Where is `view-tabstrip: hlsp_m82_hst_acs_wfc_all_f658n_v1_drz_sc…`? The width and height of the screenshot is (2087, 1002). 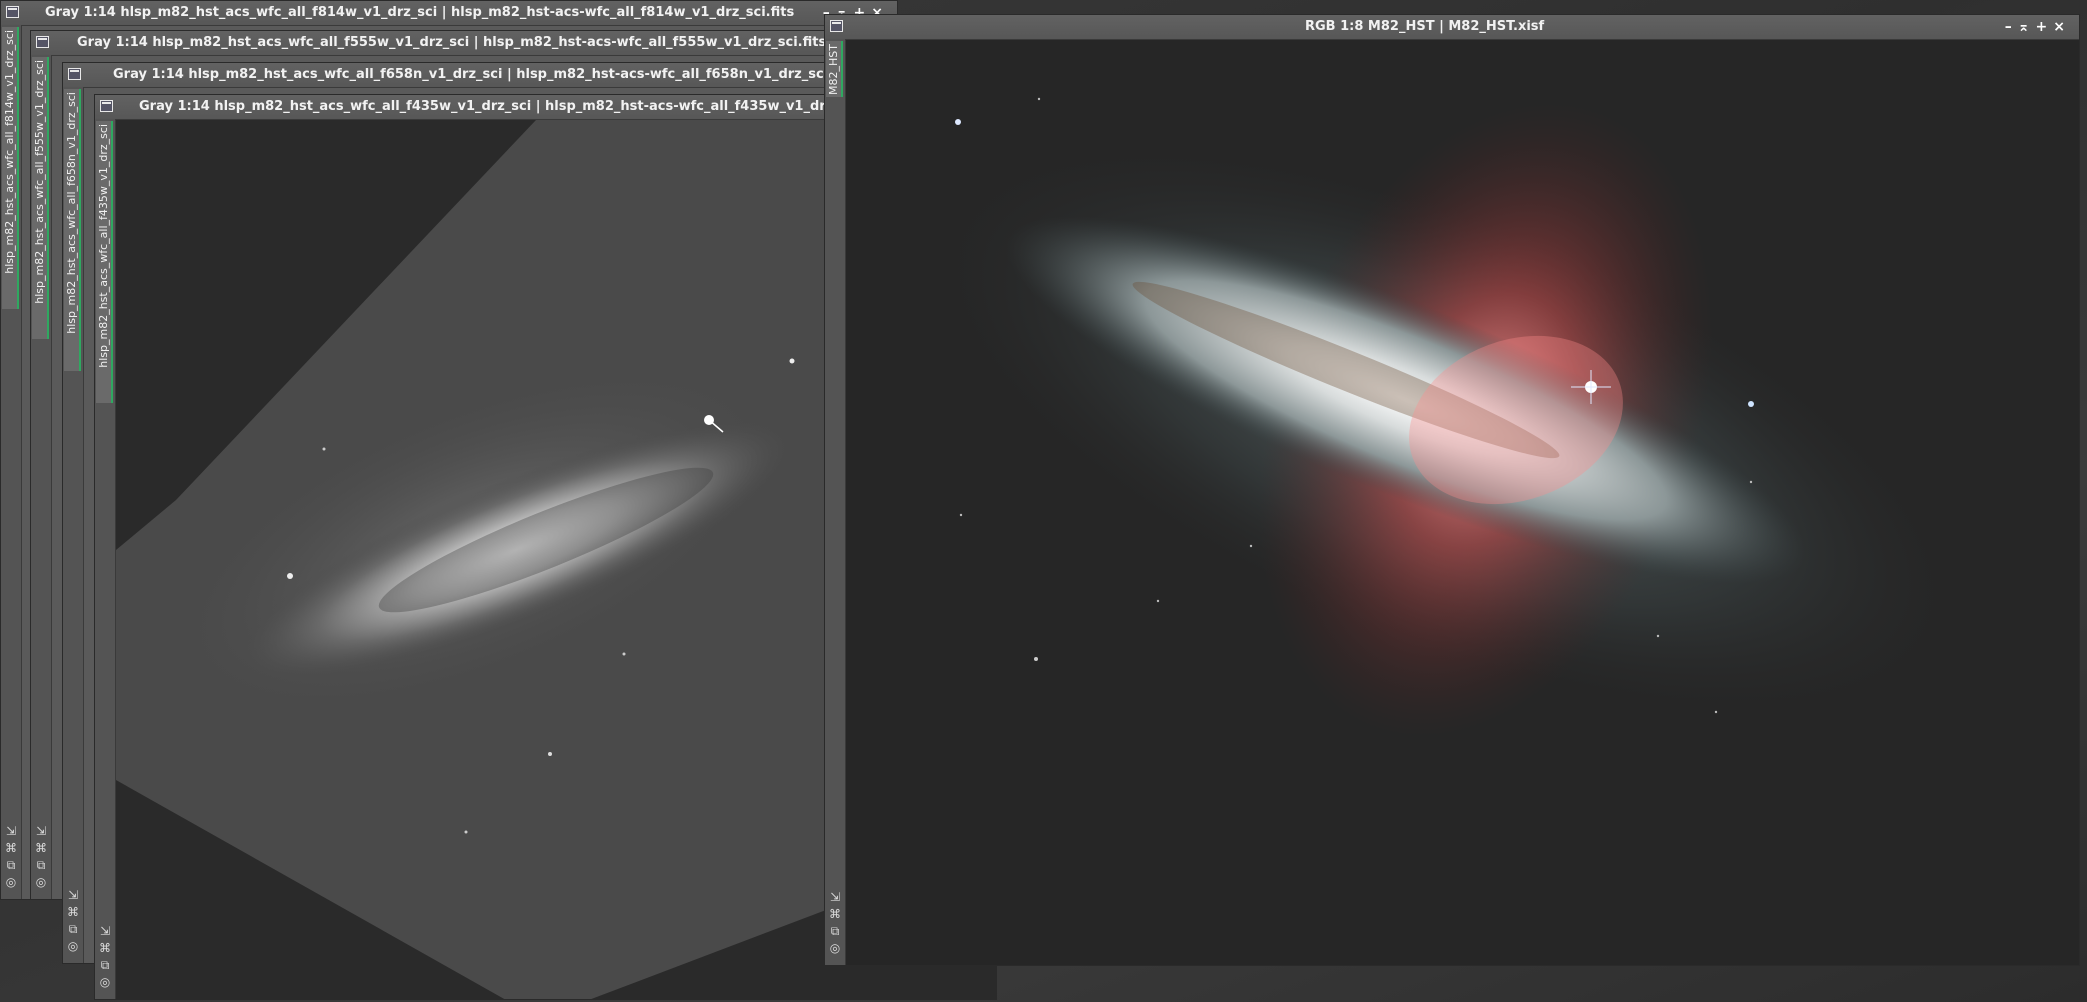 view-tabstrip: hlsp_m82_hst_acs_wfc_all_f658n_v1_drz_sc… is located at coordinates (73, 525).